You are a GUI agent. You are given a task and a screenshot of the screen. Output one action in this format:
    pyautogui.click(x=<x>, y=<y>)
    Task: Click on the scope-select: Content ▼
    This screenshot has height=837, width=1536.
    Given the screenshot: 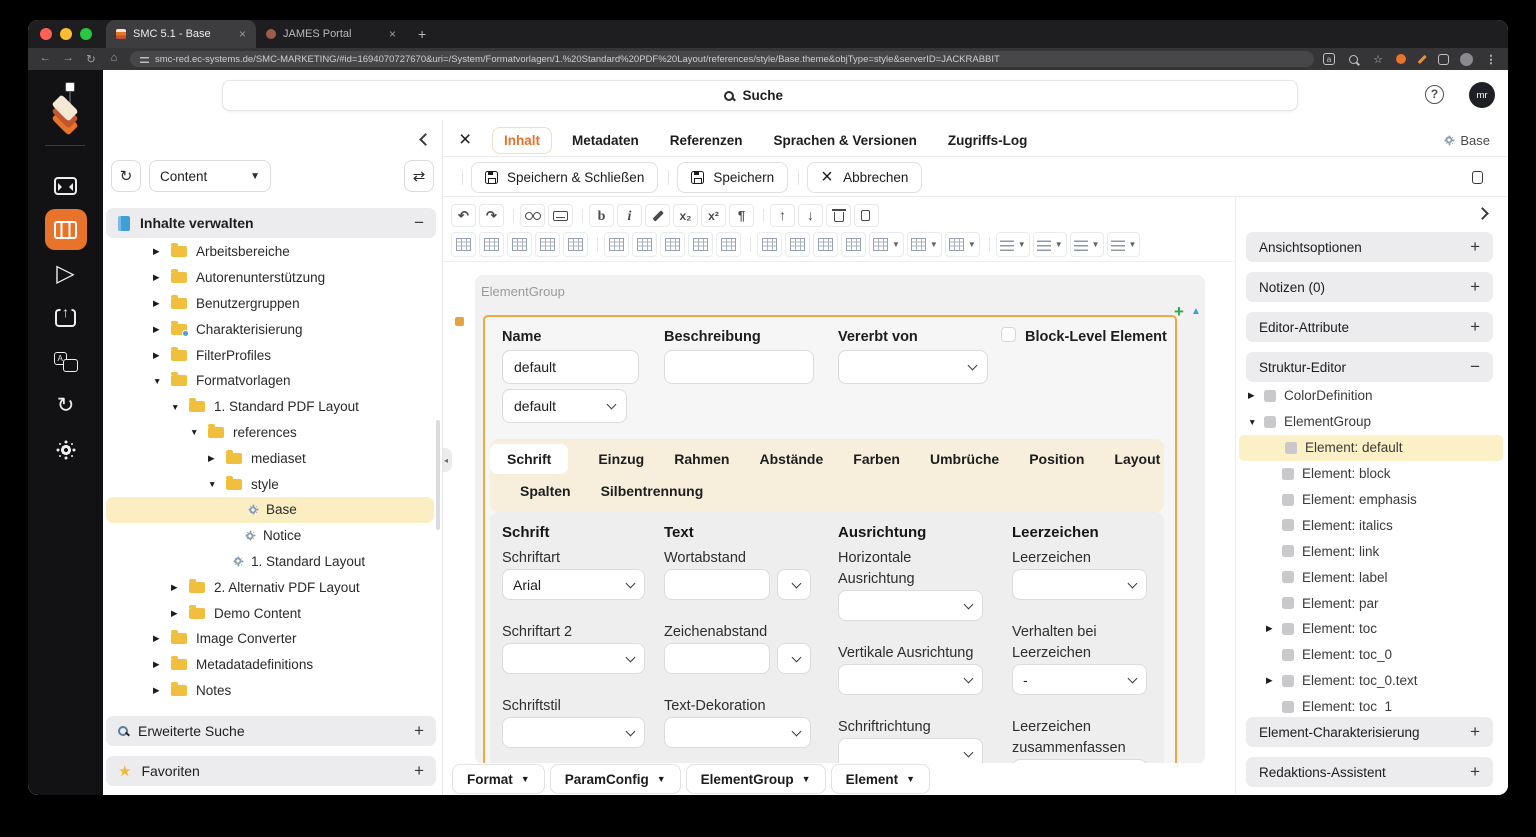 What is the action you would take?
    pyautogui.click(x=210, y=176)
    